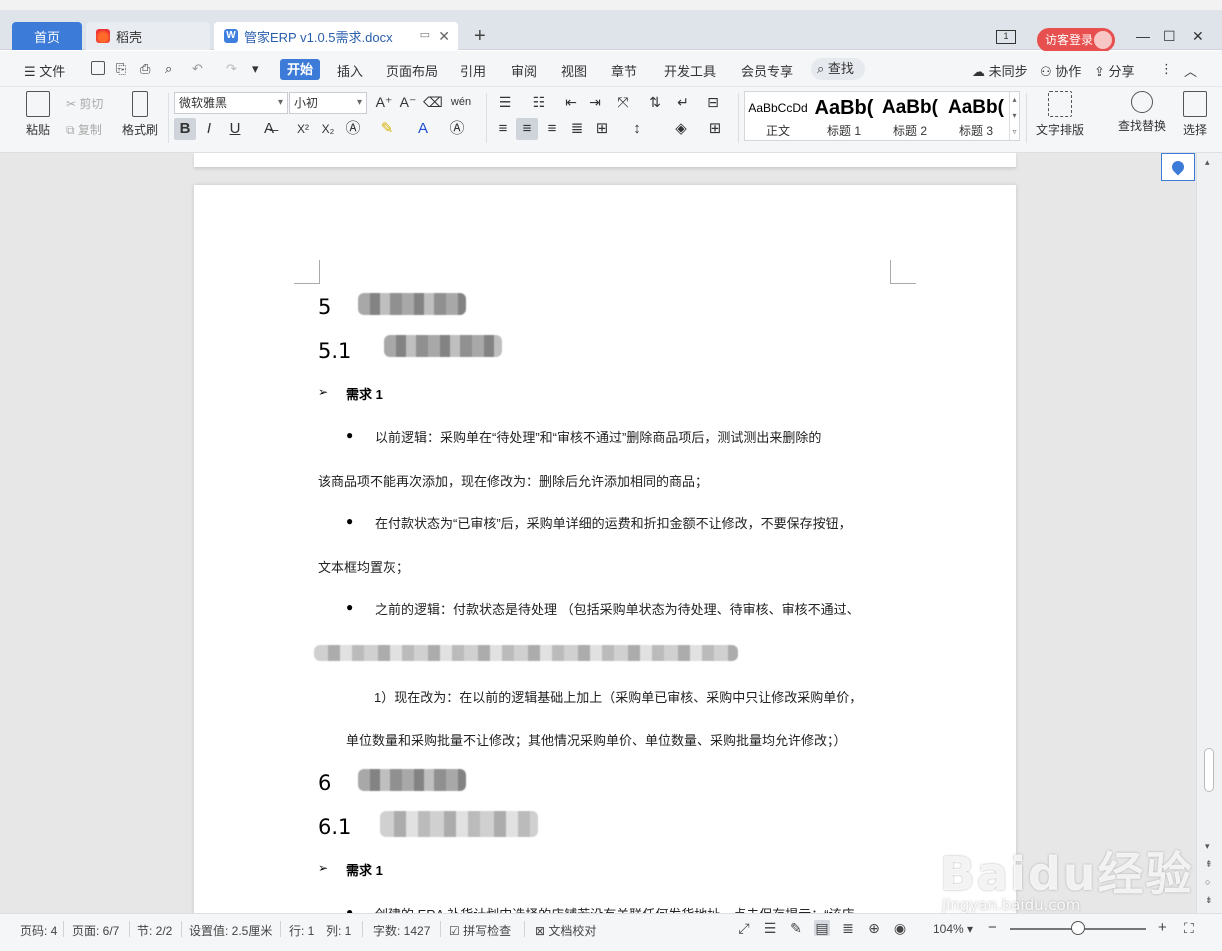 This screenshot has height=951, width=1222. Describe the element at coordinates (715, 129) in the screenshot. I see `borders-icon: ⊞` at that location.